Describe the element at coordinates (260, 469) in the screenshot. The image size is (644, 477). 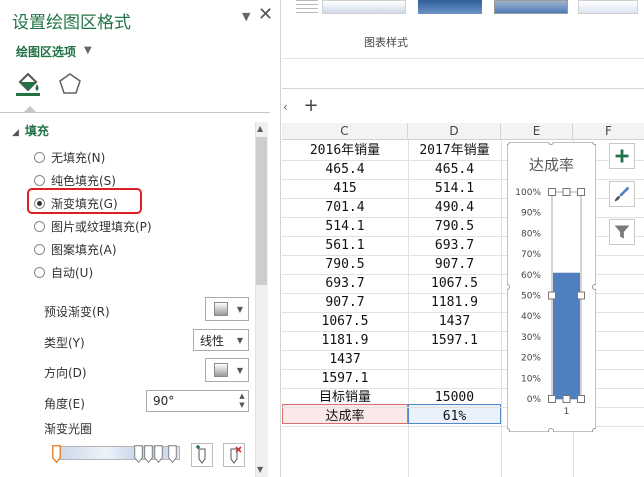
I see `scroll-down-icon: ▼` at that location.